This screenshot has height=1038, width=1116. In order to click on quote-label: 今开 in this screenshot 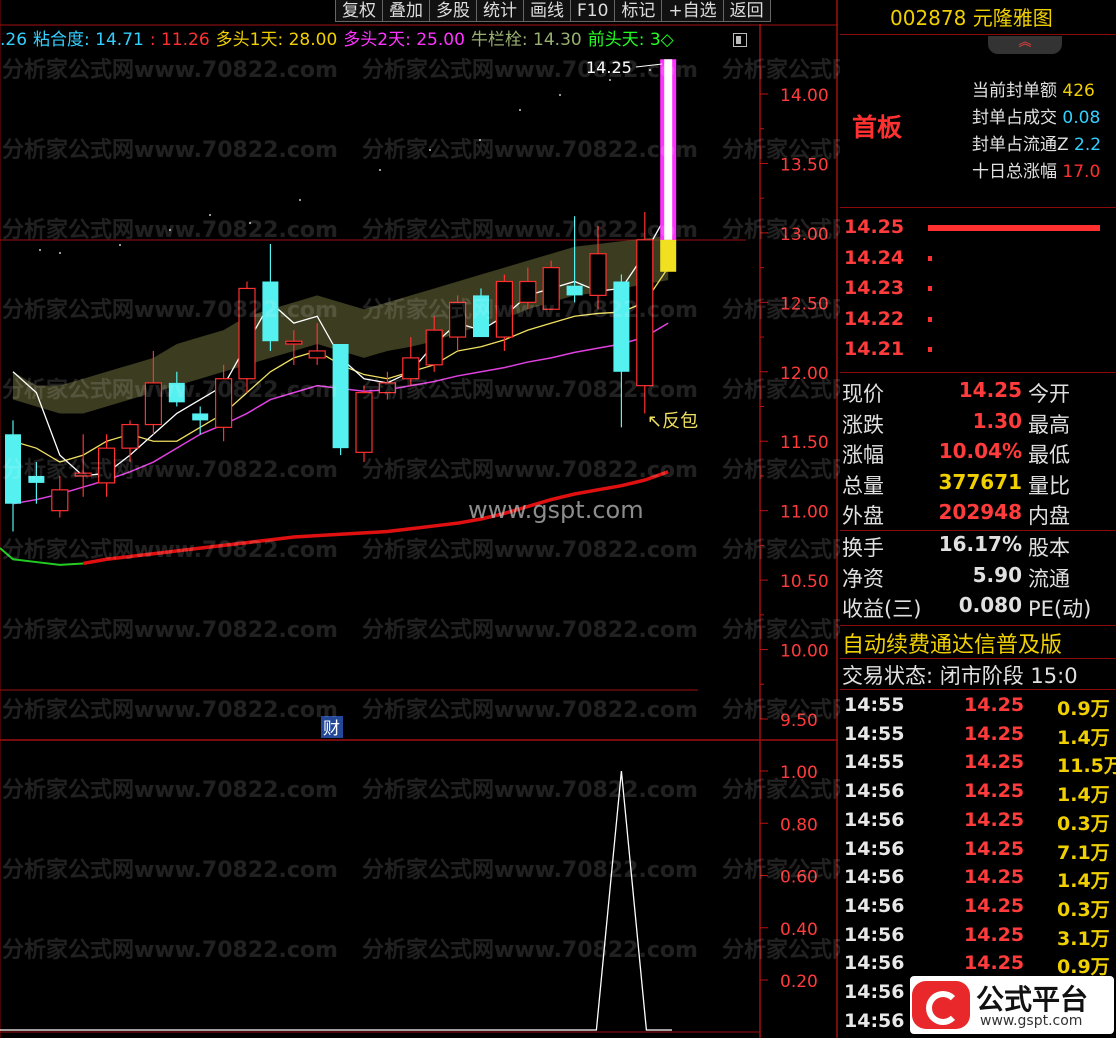, I will do `click(1049, 394)`.